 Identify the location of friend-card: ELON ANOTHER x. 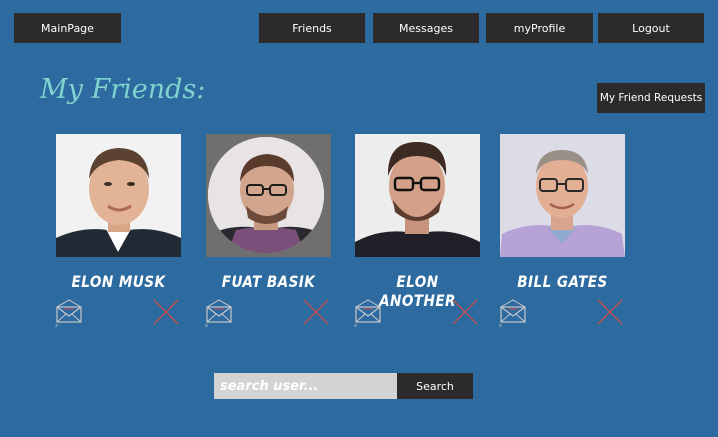
(419, 234).